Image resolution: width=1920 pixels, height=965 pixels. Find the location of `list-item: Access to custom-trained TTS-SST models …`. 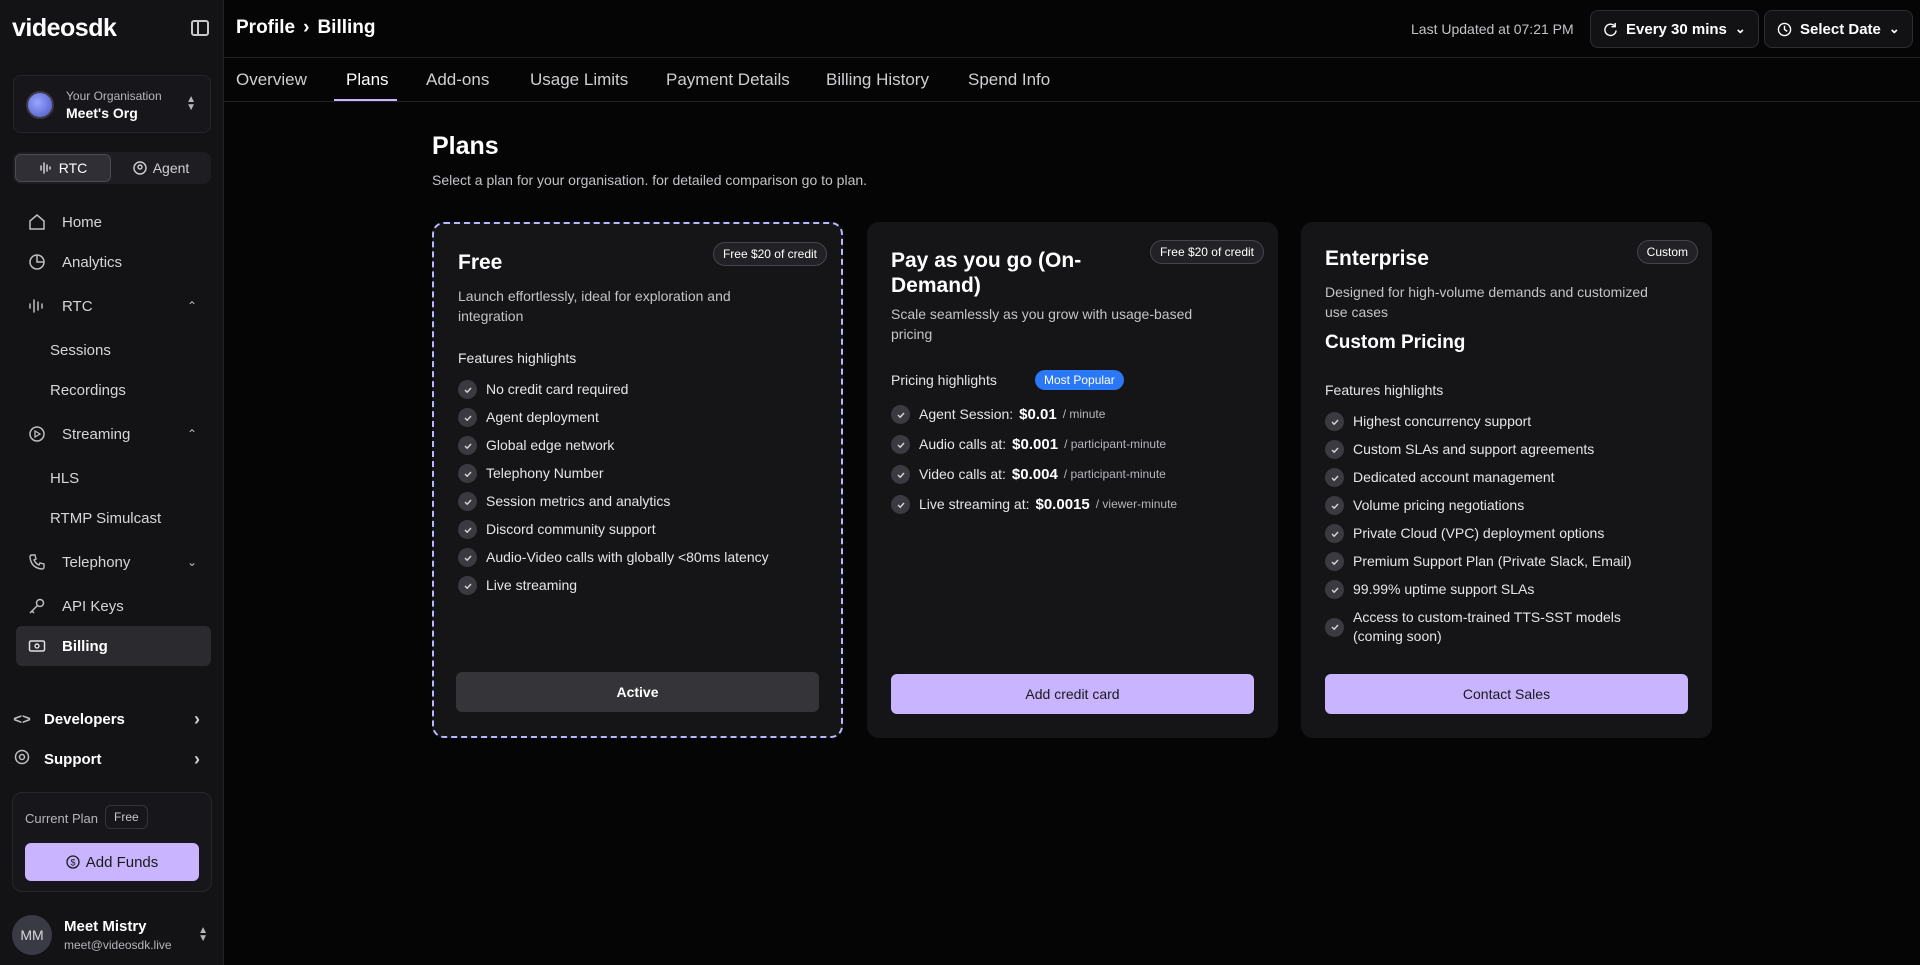

list-item: Access to custom-trained TTS-SST models … is located at coordinates (1510, 627).